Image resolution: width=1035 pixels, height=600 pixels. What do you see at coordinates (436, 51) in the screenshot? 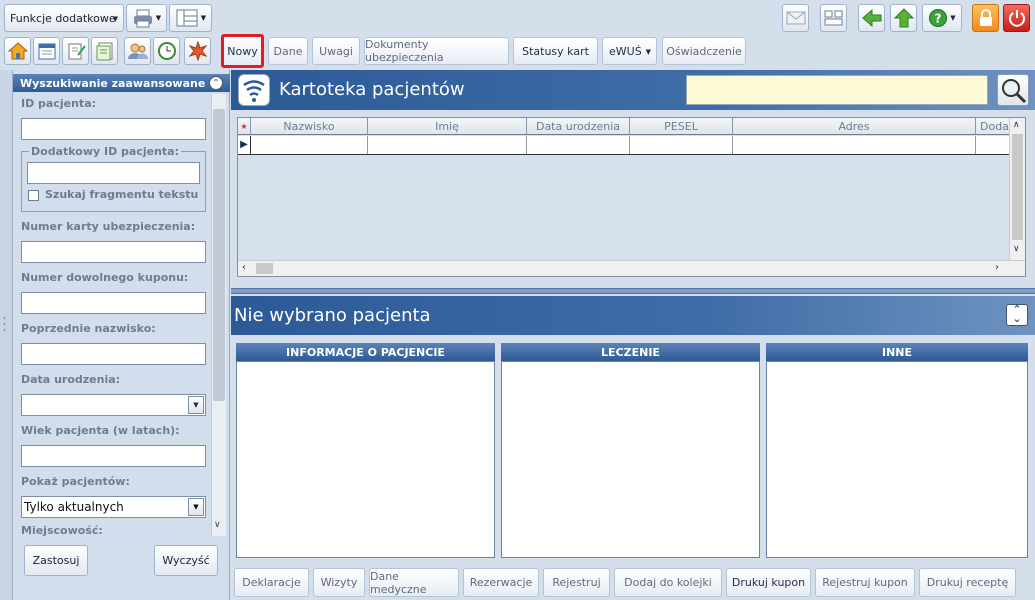
I see `tab-dokumenty-ubezpieczenia: Dokumenty ubezpieczenia` at bounding box center [436, 51].